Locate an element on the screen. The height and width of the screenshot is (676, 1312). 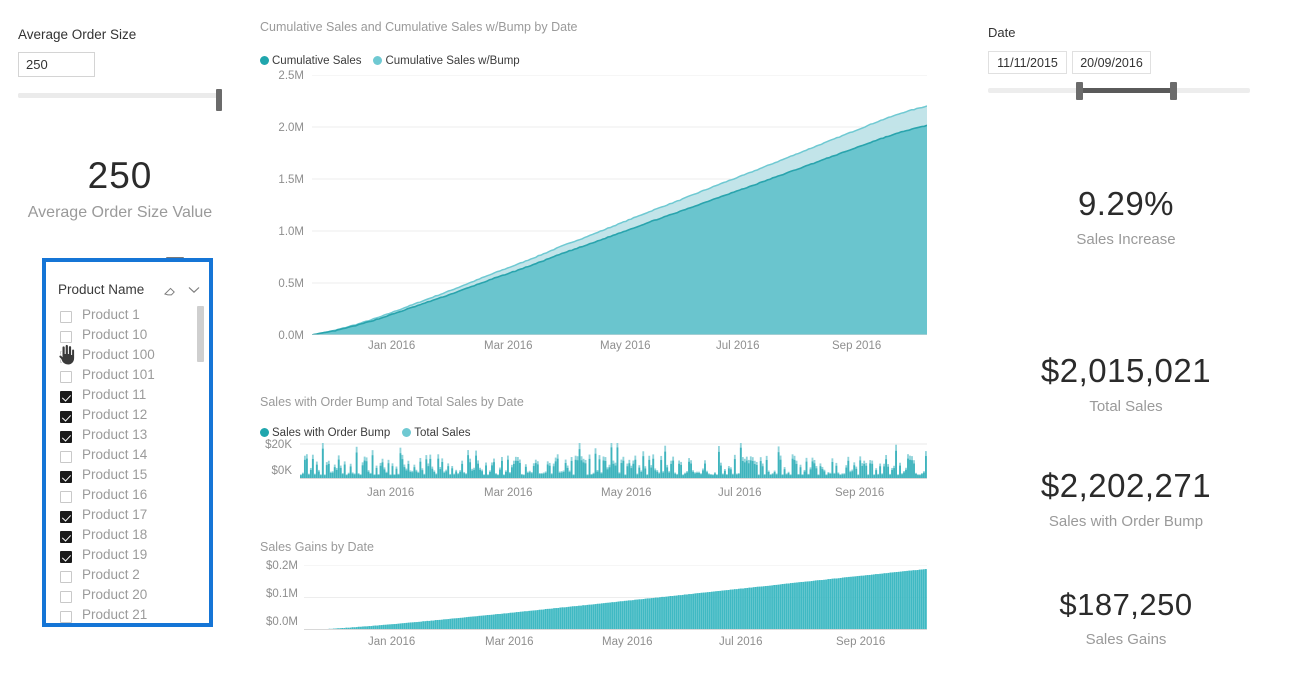
average-order-size-value-label: Average Order Size Value is located at coordinates (120, 212).